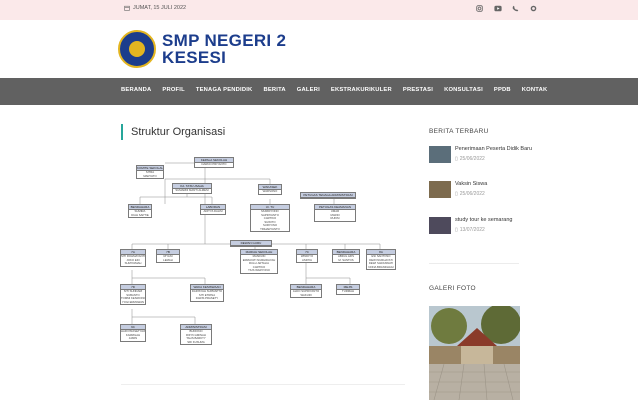 The width and height of the screenshot is (638, 403). I want to click on latest-news-heading: BERITA TERBARU, so click(459, 131).